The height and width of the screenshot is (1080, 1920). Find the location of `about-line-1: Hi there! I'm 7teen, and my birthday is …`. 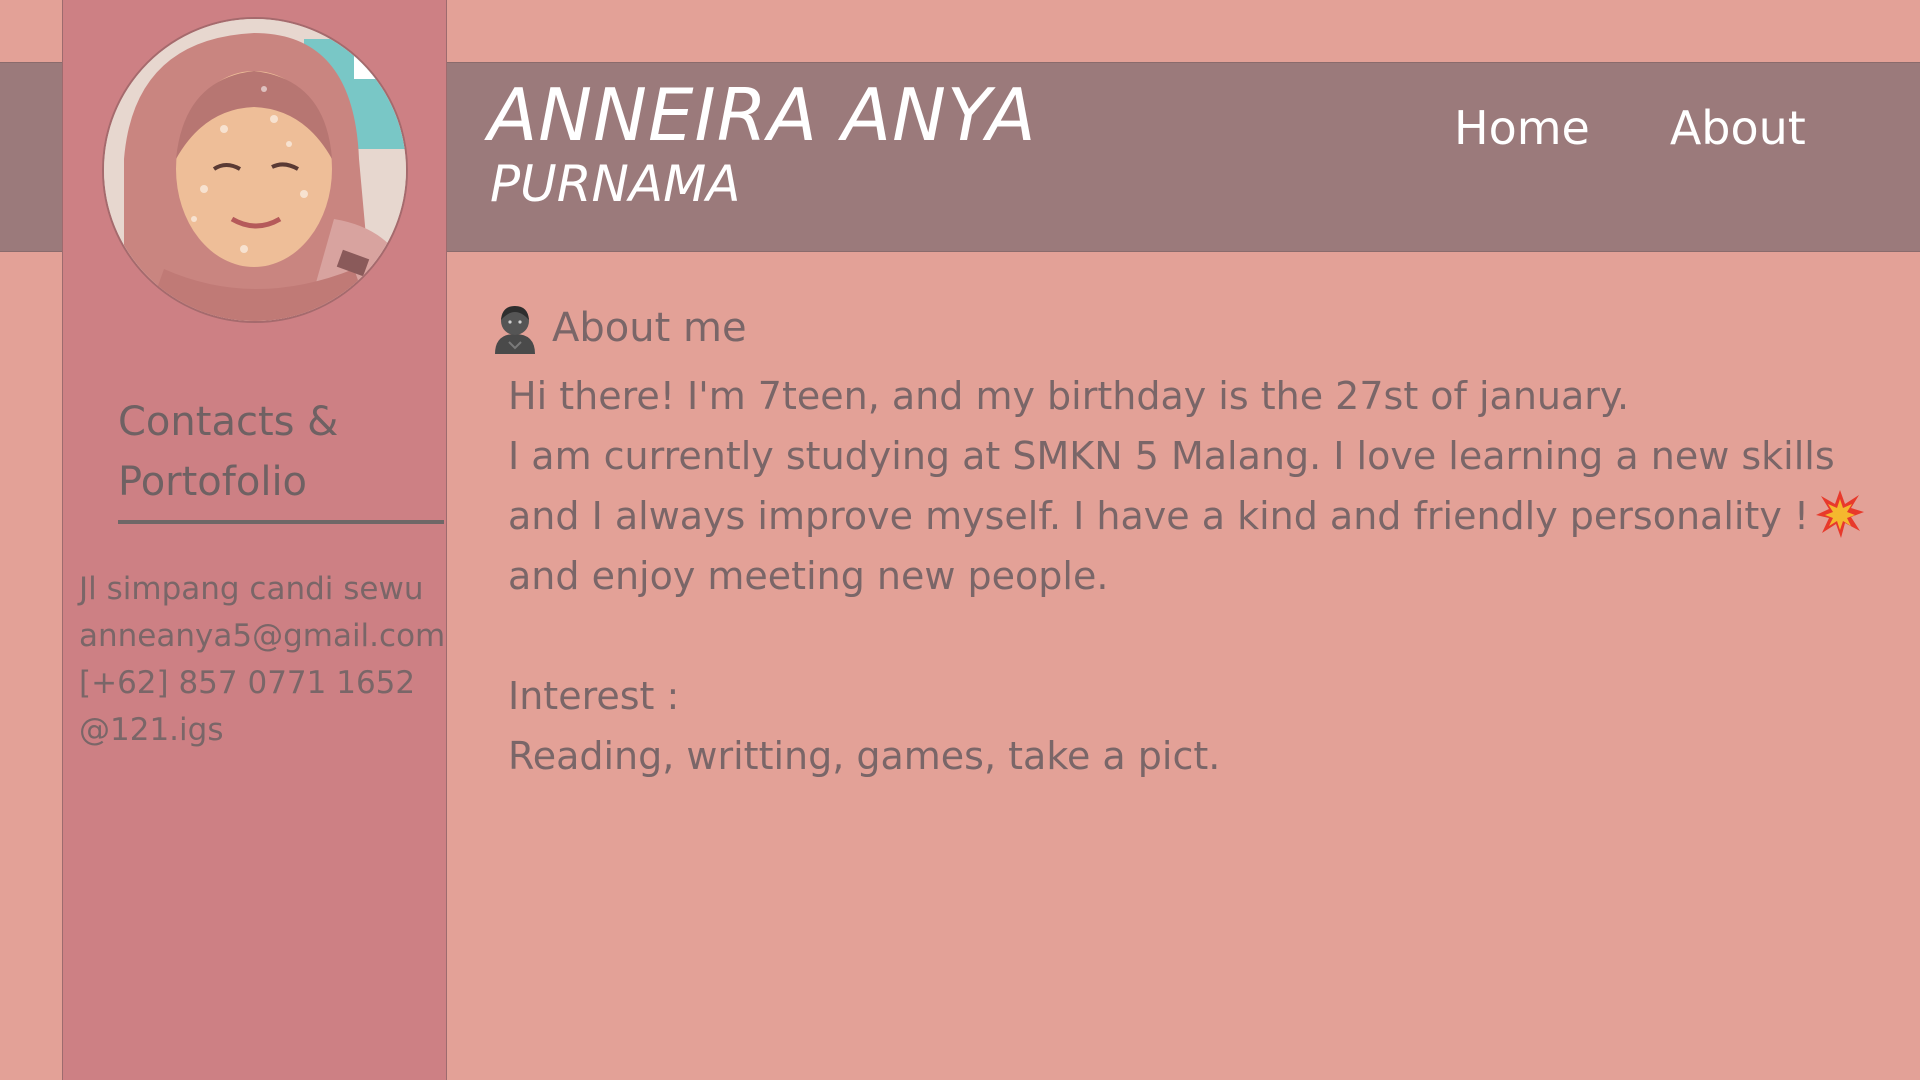

about-line-1: Hi there! I'm 7teen, and my birthday is … is located at coordinates (1069, 396).